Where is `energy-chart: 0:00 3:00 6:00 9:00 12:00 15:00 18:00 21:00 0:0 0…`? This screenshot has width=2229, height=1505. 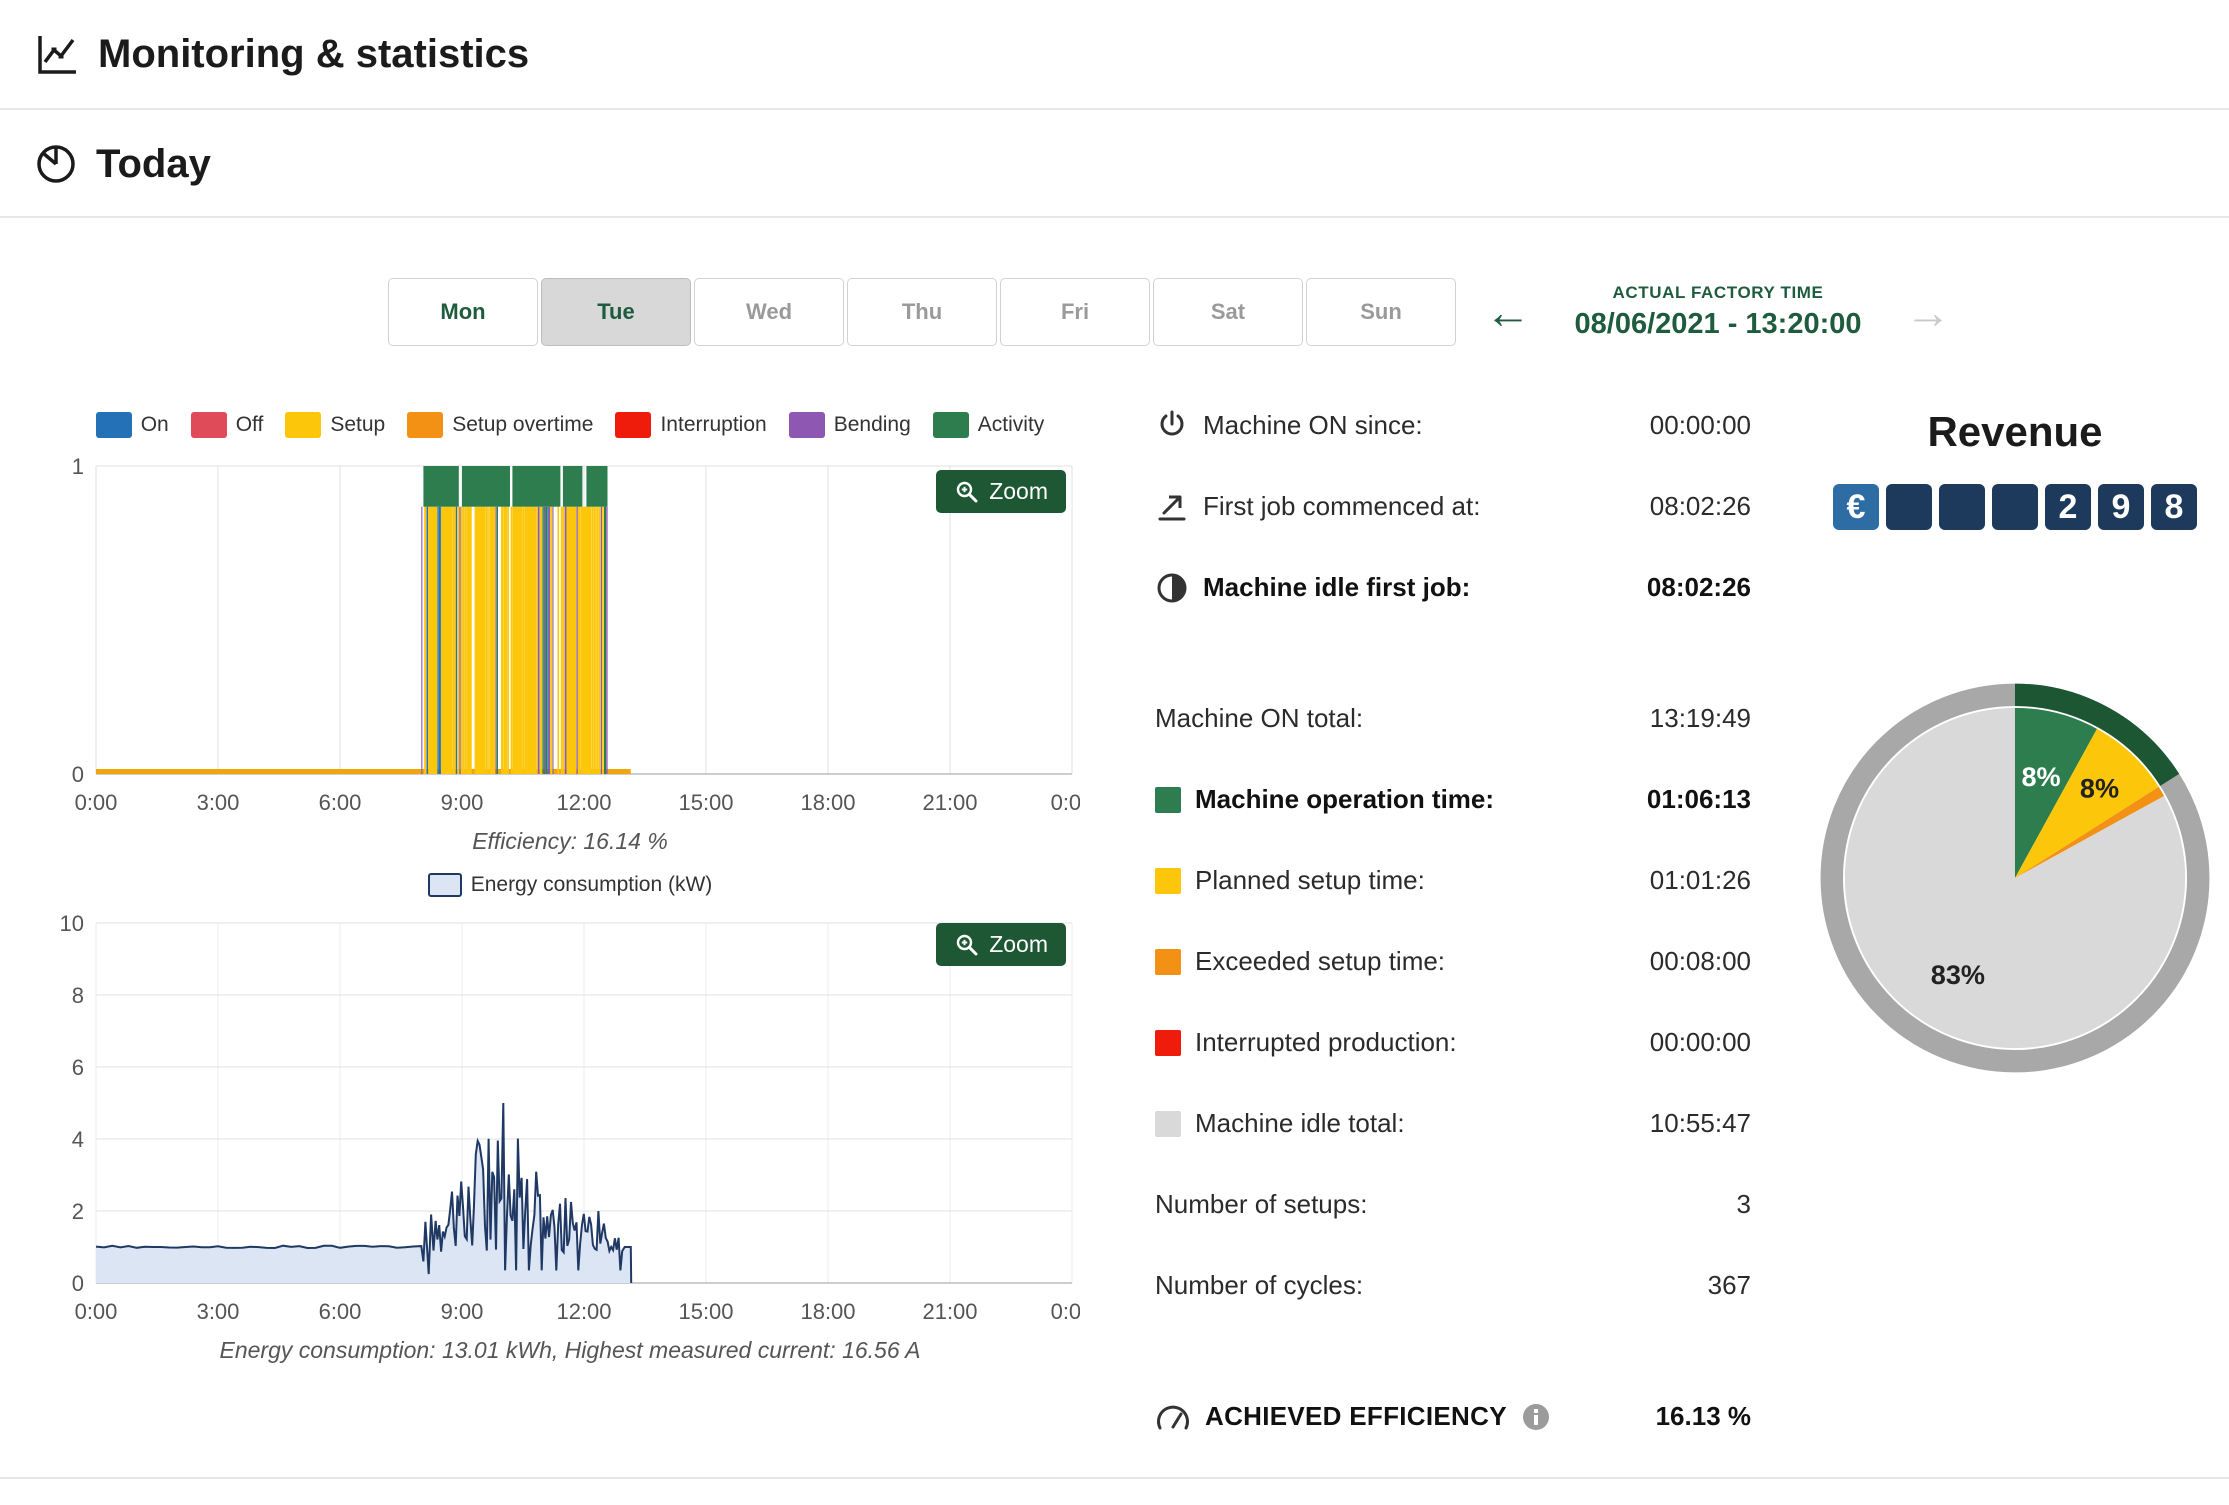
energy-chart: 0:00 3:00 6:00 9:00 12:00 15:00 18:00 21:00 0:0 0… is located at coordinates (570, 1120).